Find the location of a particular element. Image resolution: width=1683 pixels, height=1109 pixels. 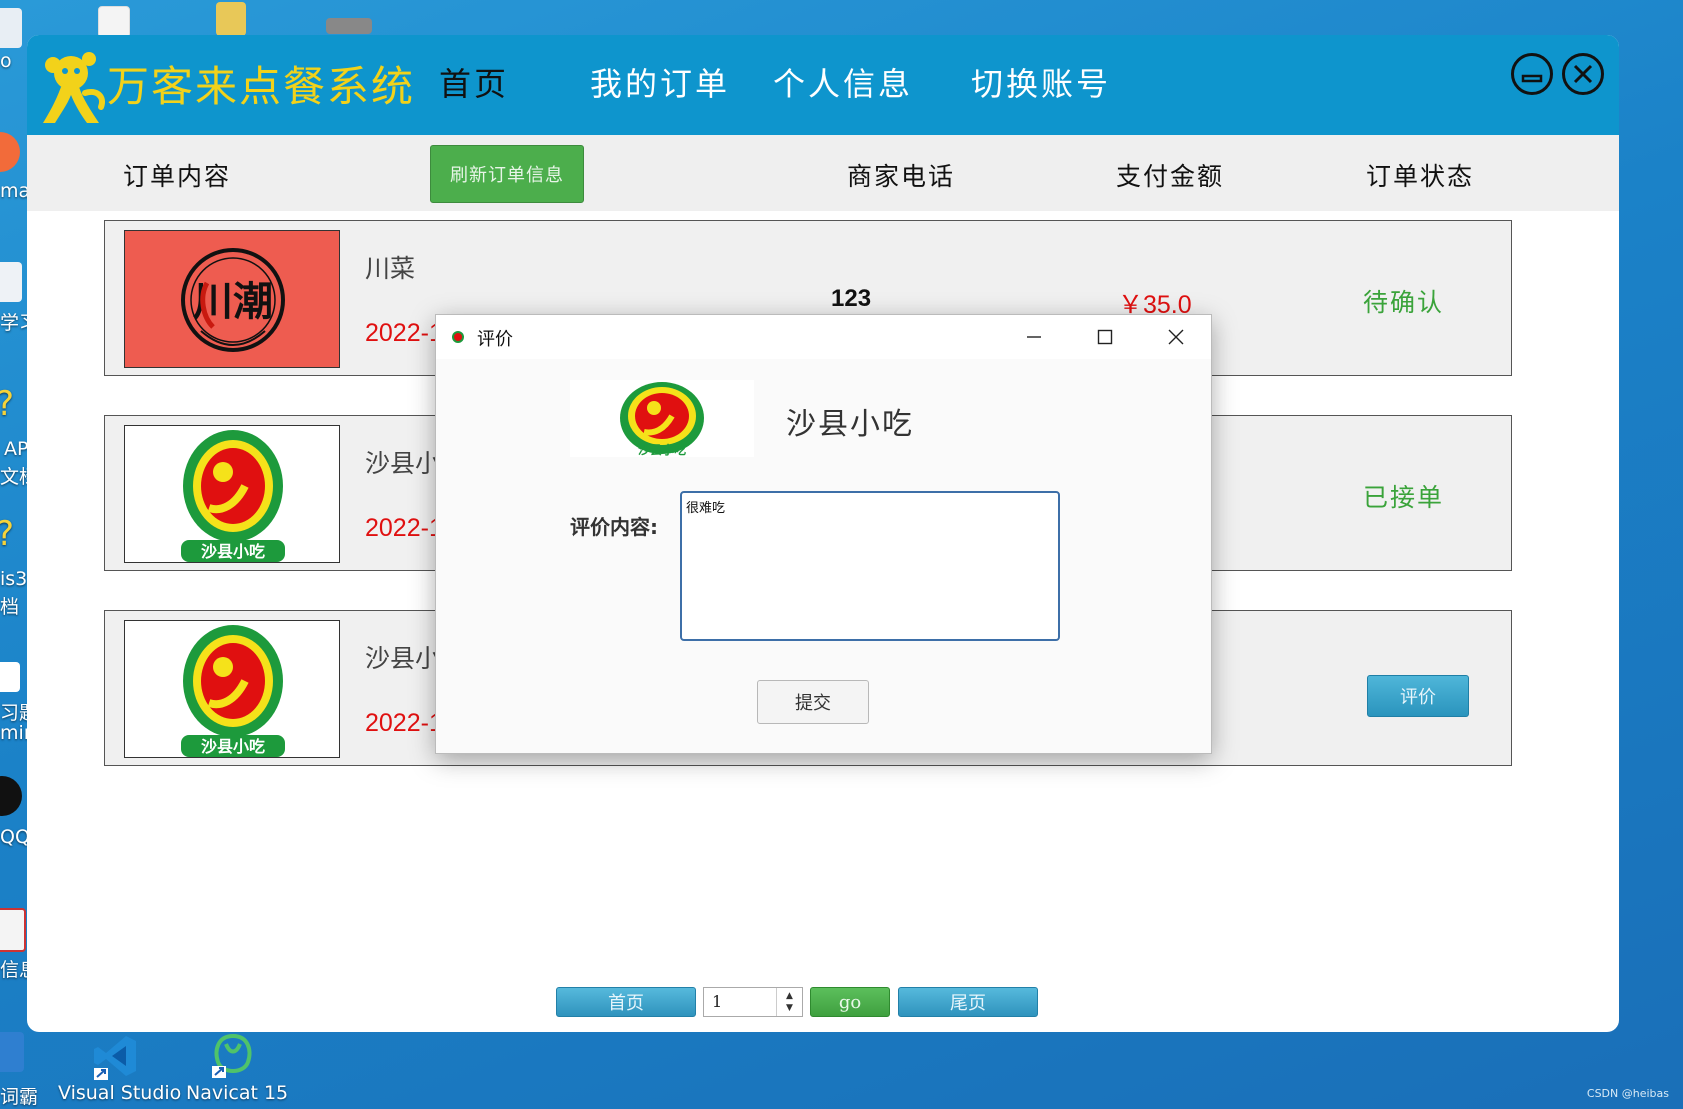

minimize-button is located at coordinates (1532, 74).